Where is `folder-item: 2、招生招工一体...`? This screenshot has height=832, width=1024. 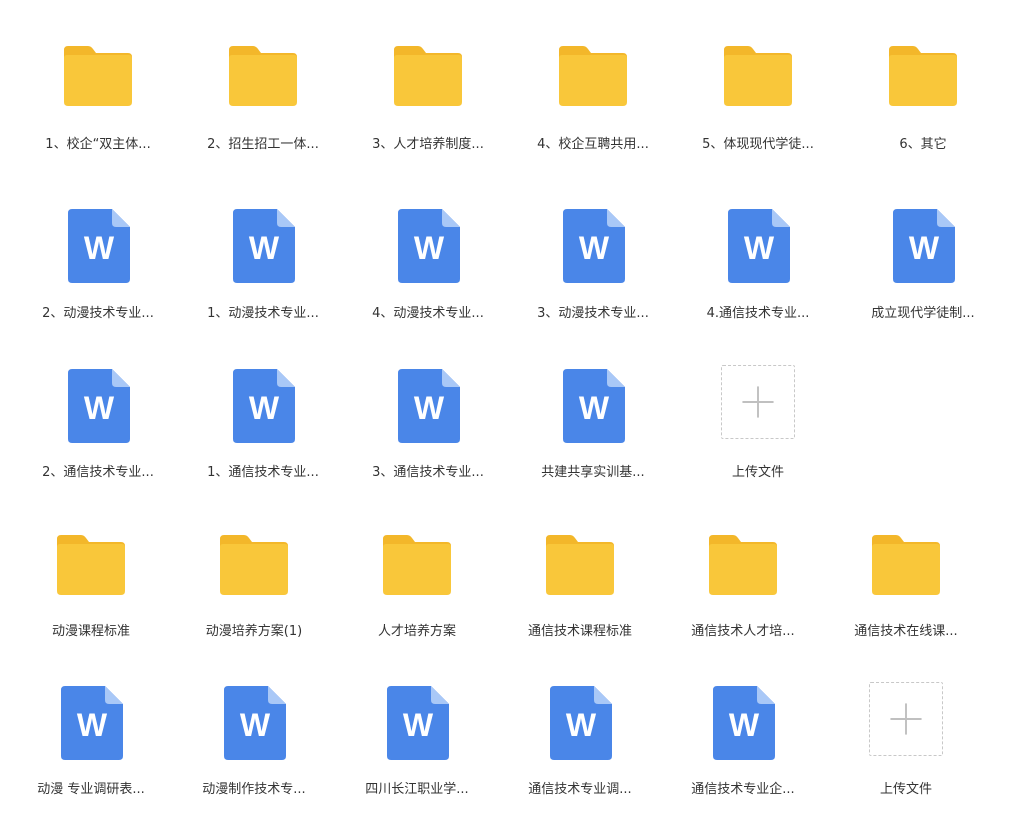 folder-item: 2、招生招工一体... is located at coordinates (263, 111).